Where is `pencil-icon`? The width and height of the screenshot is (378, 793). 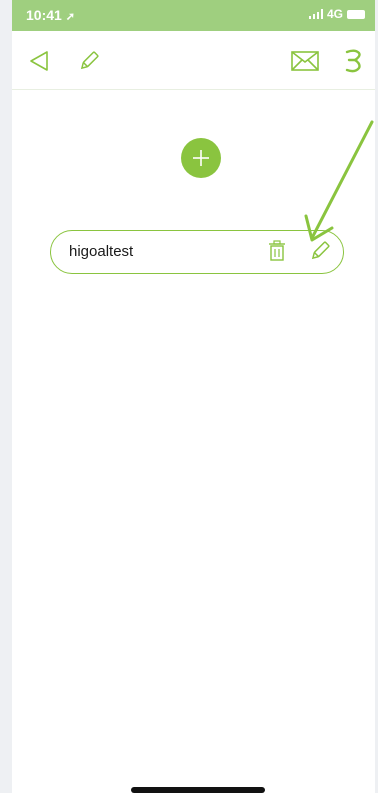 pencil-icon is located at coordinates (89, 61).